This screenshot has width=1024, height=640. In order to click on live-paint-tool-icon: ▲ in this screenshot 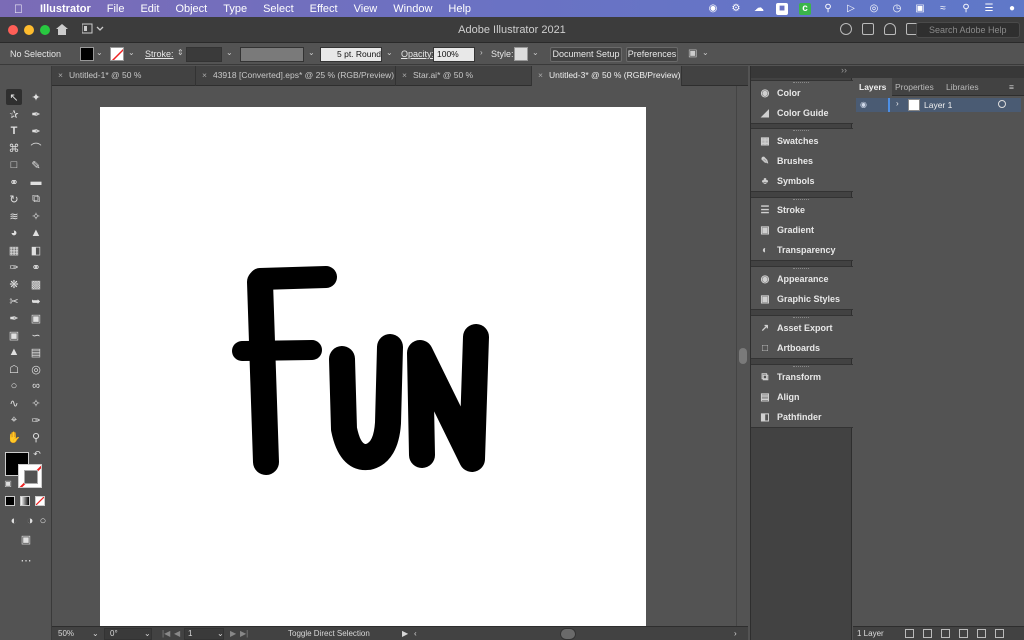, I will do `click(14, 352)`.